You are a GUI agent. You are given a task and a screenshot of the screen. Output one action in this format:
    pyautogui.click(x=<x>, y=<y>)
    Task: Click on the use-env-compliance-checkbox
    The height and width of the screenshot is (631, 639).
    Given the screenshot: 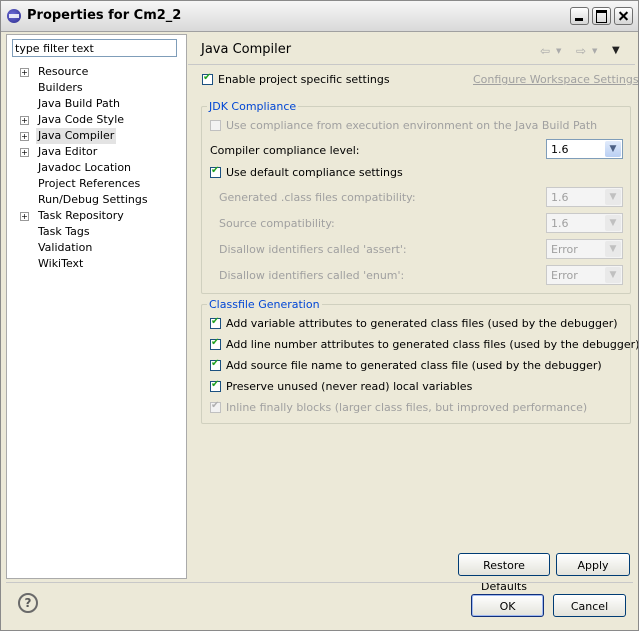 What is the action you would take?
    pyautogui.click(x=215, y=125)
    